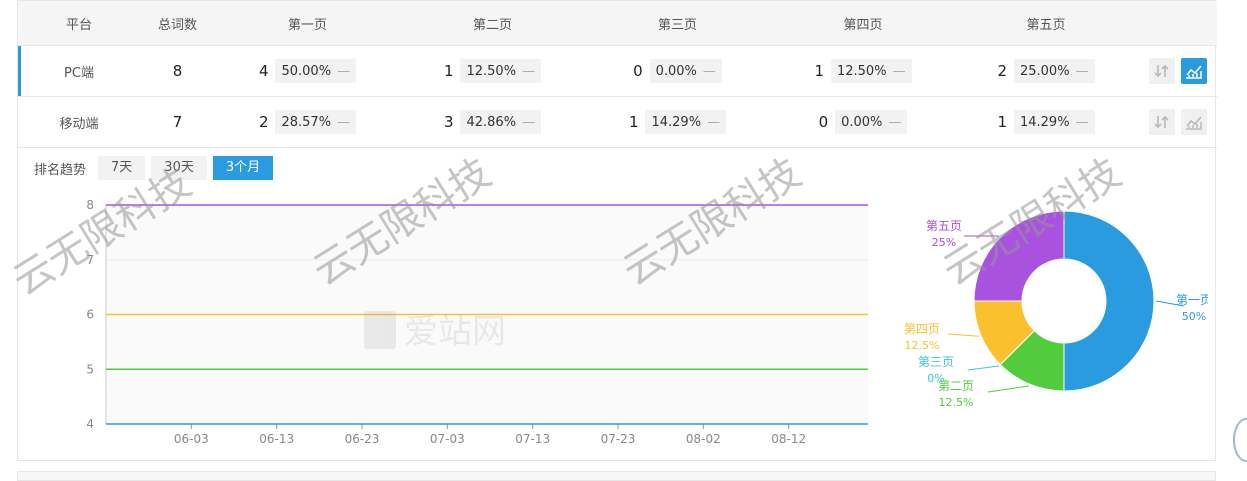 This screenshot has width=1247, height=481. Describe the element at coordinates (177, 71) in the screenshot. I see `total-cell: 8` at that location.